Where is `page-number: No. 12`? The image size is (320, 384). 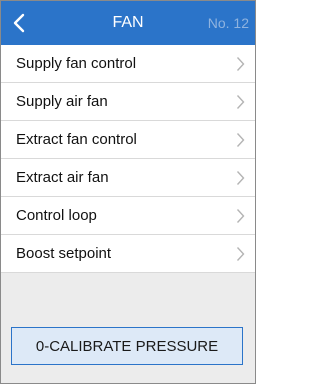 page-number: No. 12 is located at coordinates (228, 23).